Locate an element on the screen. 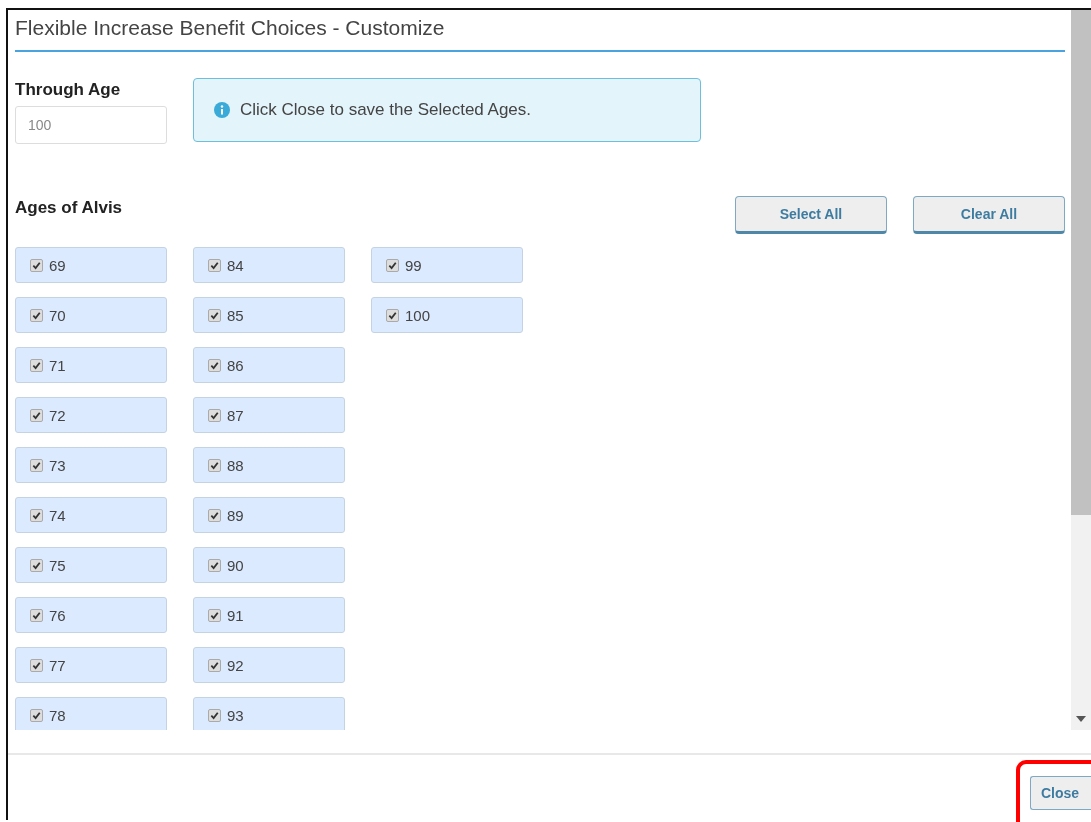 Image resolution: width=1091 pixels, height=822 pixels. age-option: 88 is located at coordinates (269, 465).